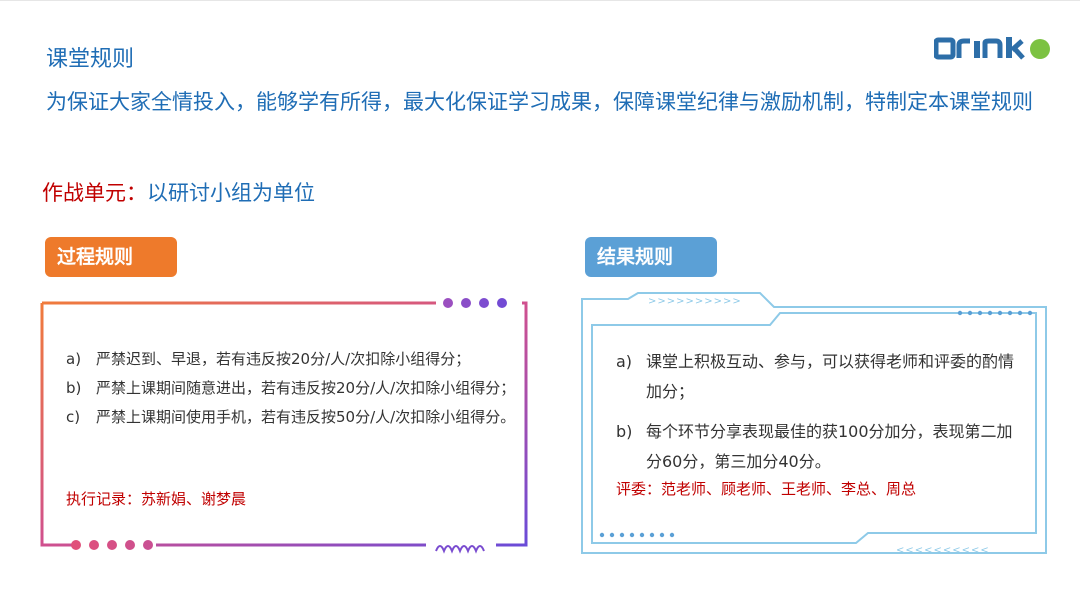 This screenshot has width=1080, height=612. I want to click on execution-record: 执行记录：苏新娟、谢梦晨, so click(156, 499).